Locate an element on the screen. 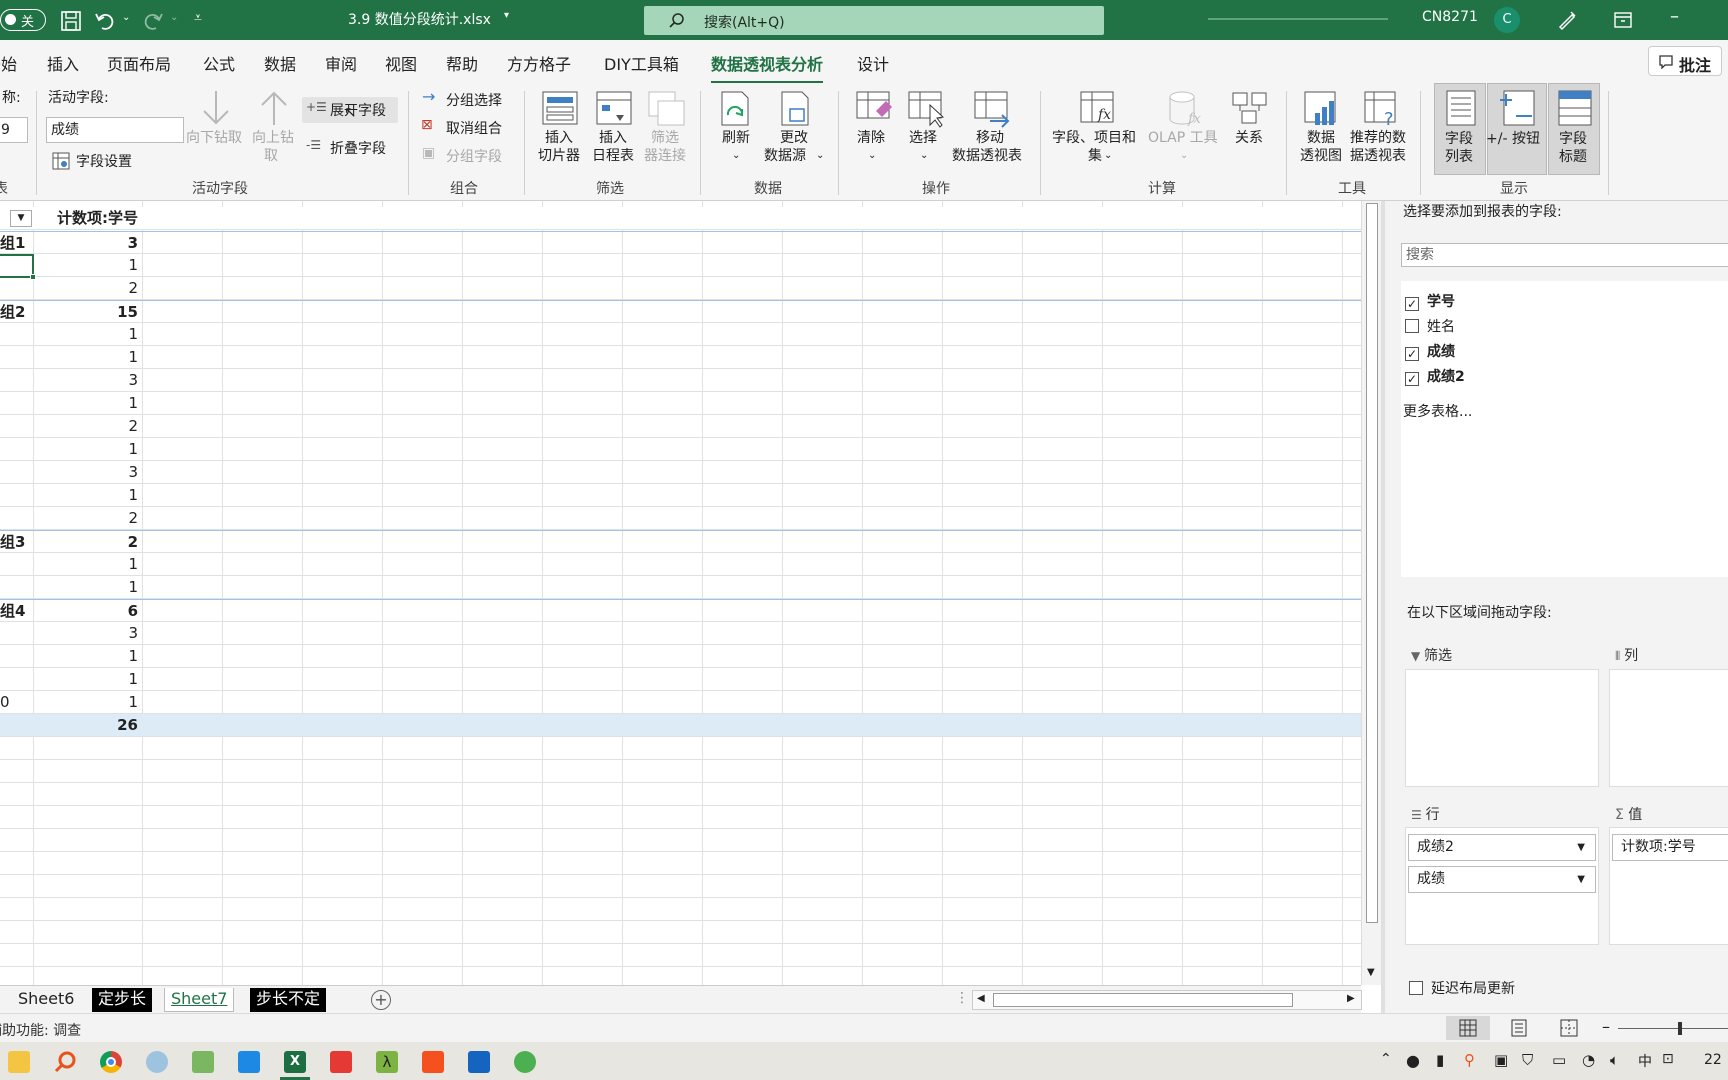  menu-page-layout: 页面布局 is located at coordinates (139, 63).